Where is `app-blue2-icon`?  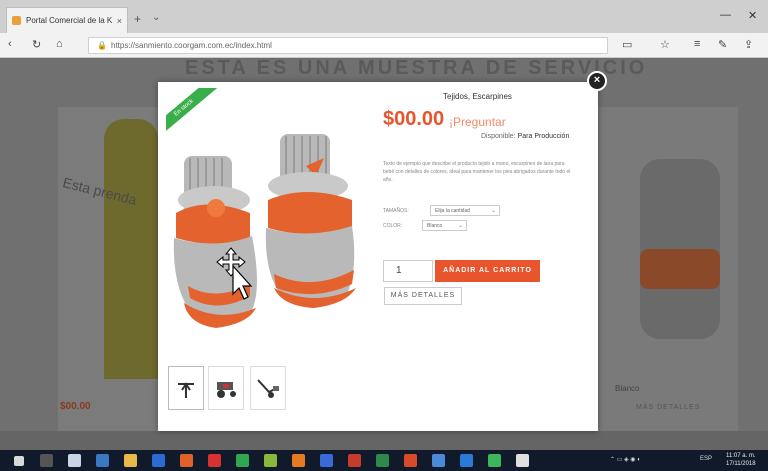
app-blue2-icon is located at coordinates (466, 460).